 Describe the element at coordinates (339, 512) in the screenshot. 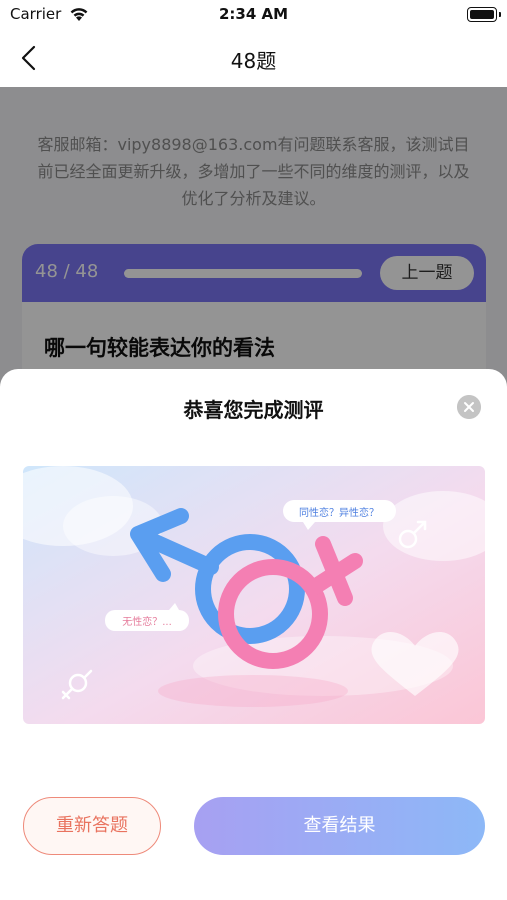

I see `bubble-orientation-question: 同性恋？异性恋？` at that location.